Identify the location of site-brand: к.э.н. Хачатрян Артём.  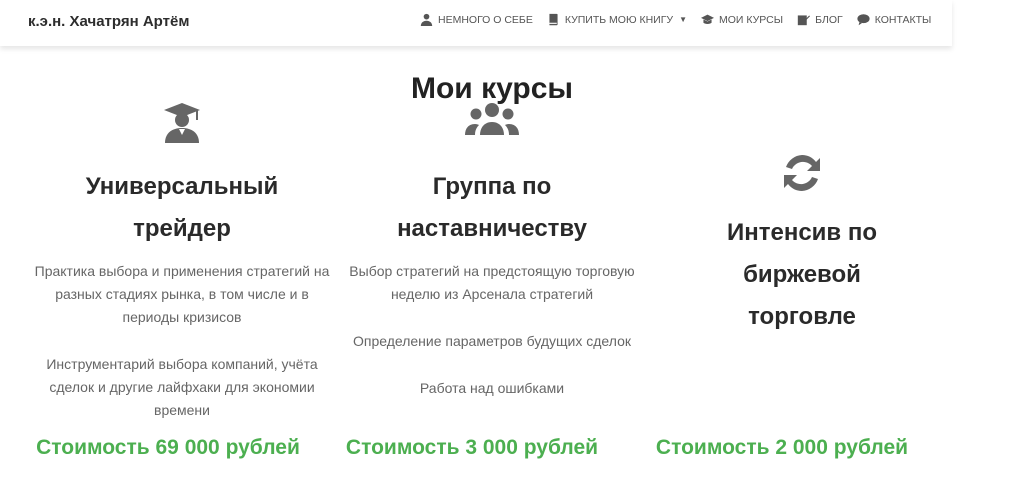
(108, 21).